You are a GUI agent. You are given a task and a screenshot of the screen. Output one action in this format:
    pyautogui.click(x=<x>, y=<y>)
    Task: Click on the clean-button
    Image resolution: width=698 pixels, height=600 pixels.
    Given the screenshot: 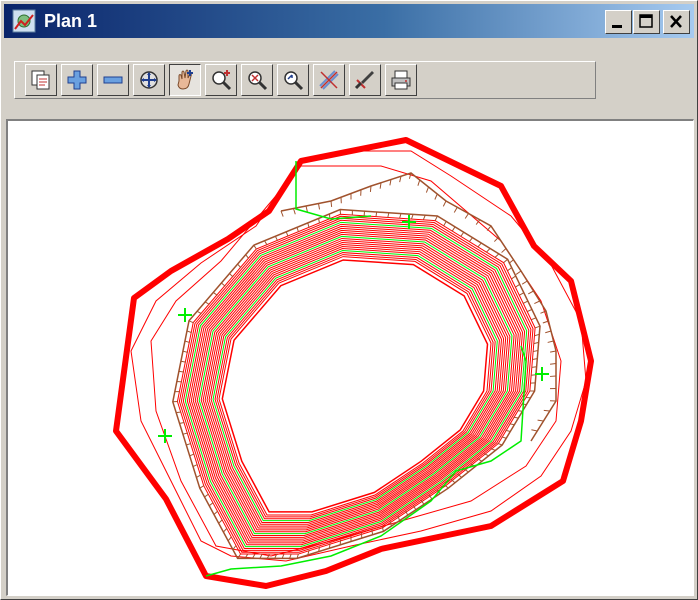 What is the action you would take?
    pyautogui.click(x=329, y=80)
    